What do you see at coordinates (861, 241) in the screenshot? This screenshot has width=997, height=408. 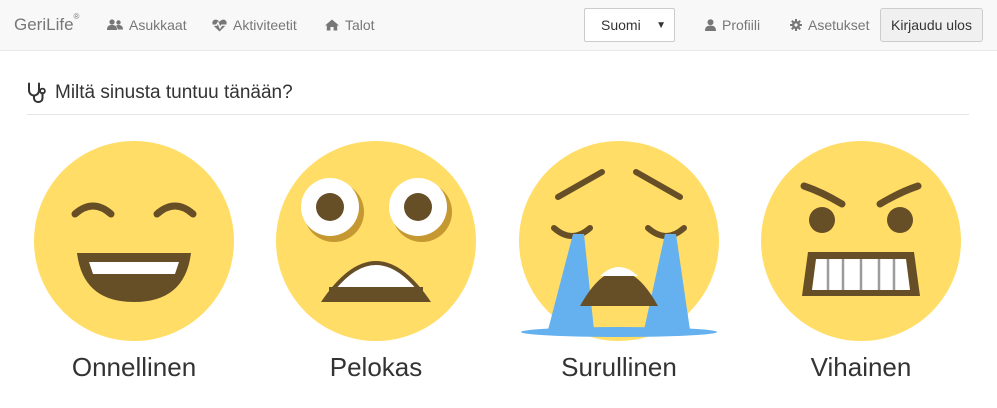 I see `angry-emoji-icon` at bounding box center [861, 241].